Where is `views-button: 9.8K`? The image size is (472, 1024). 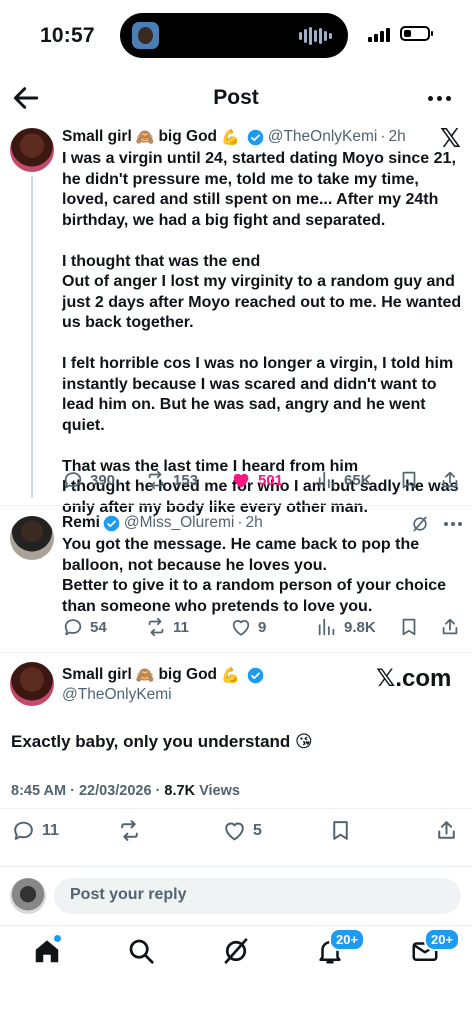
views-button: 9.8K is located at coordinates (346, 627).